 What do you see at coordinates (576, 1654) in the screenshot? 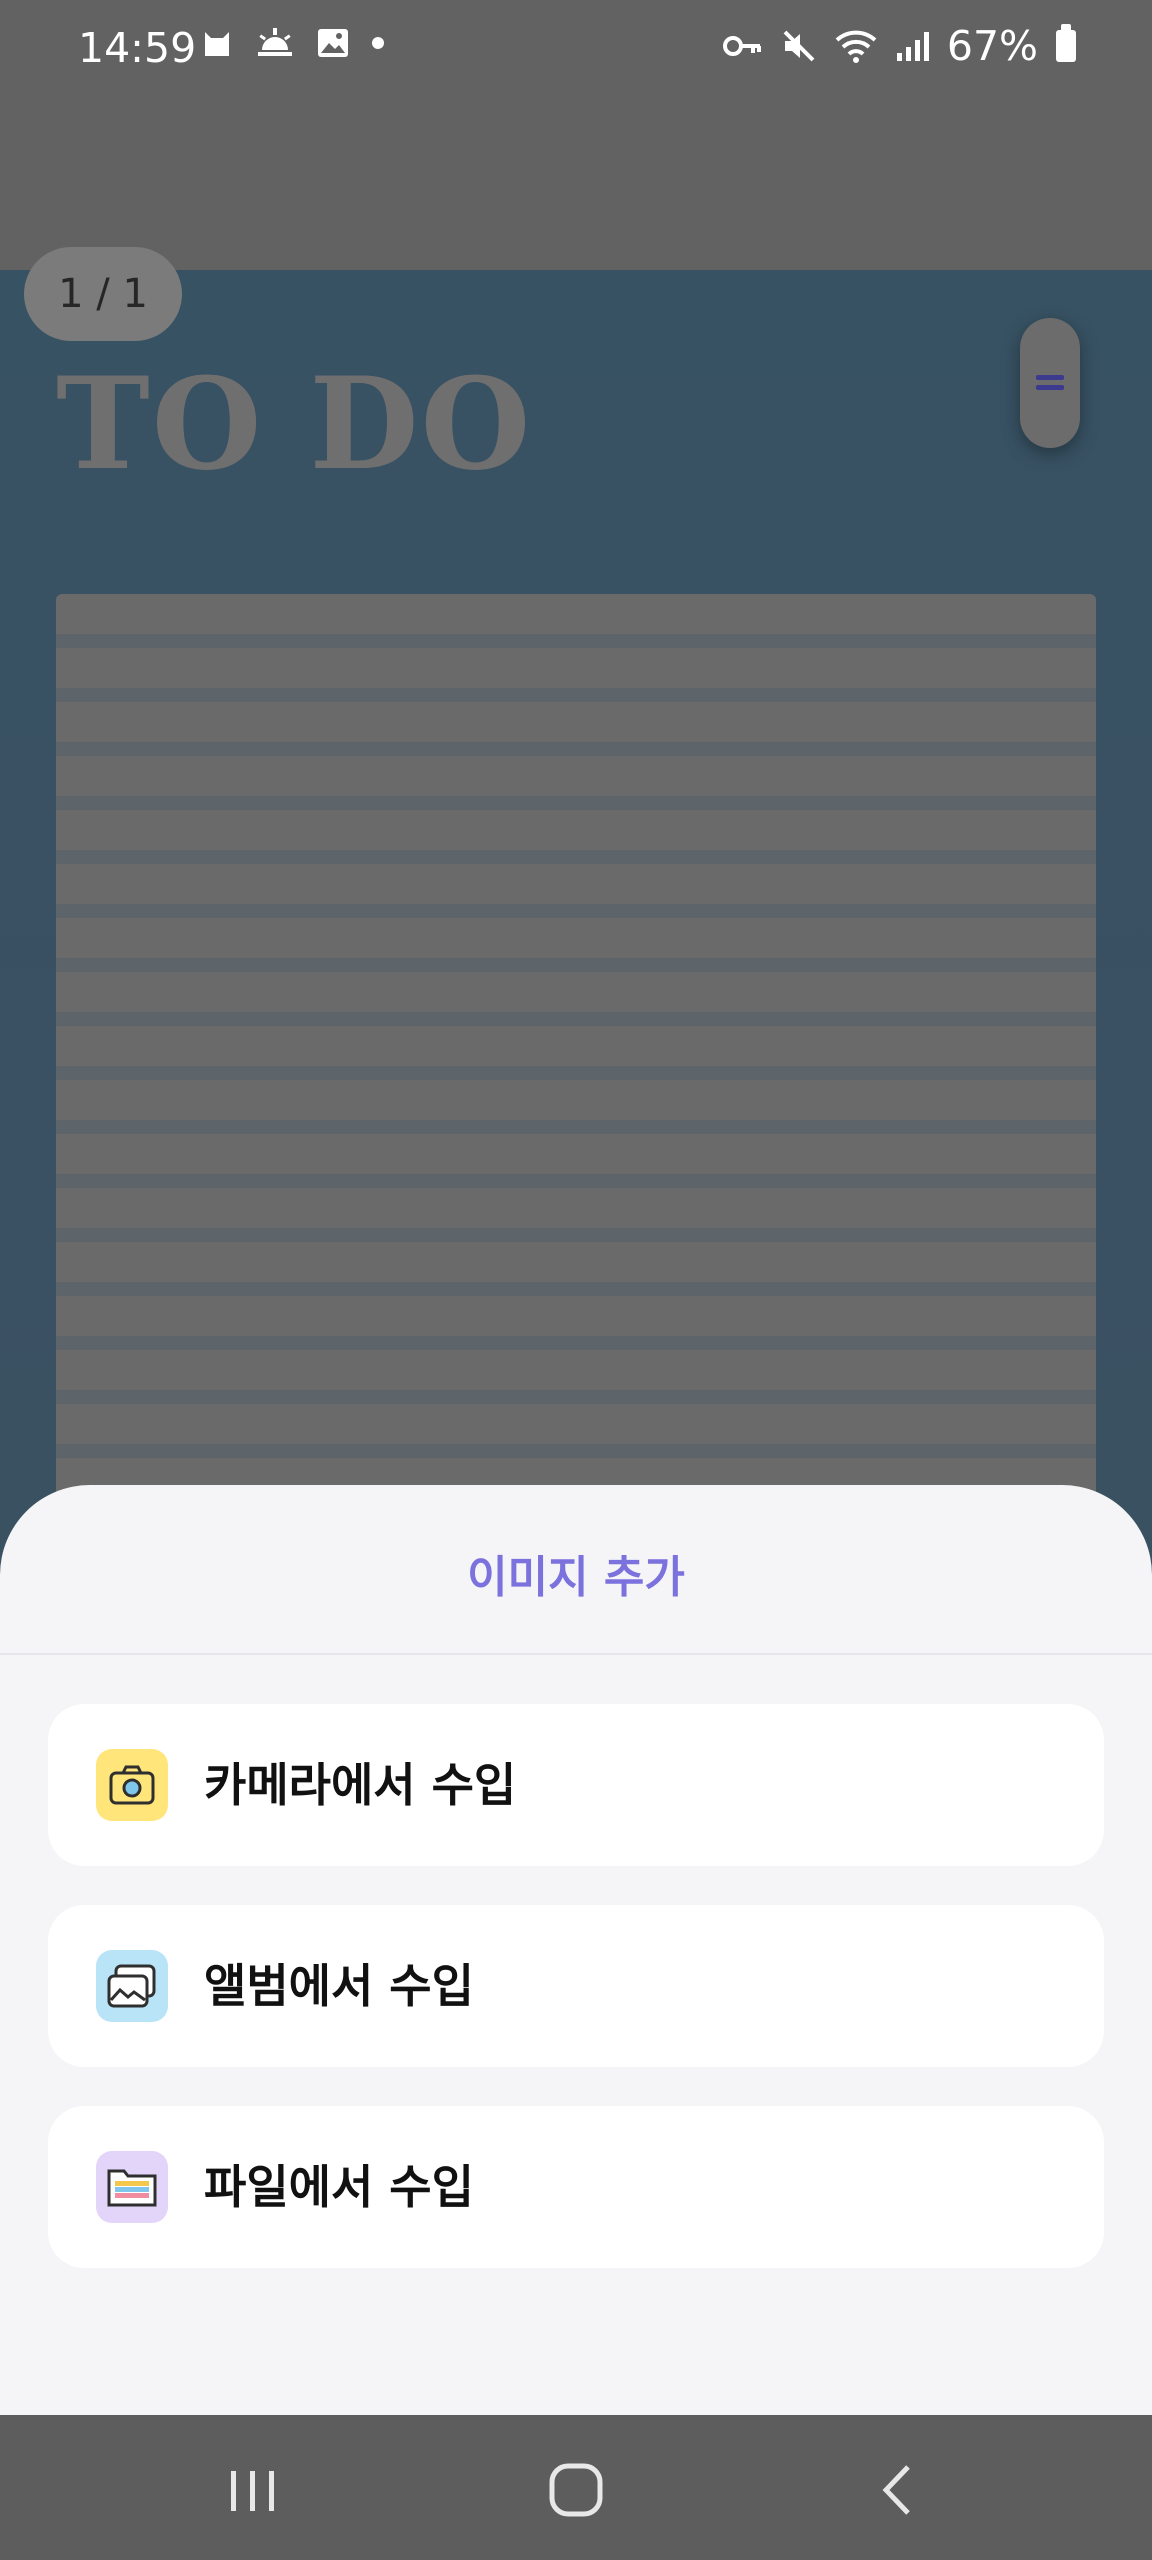
I see `divider` at bounding box center [576, 1654].